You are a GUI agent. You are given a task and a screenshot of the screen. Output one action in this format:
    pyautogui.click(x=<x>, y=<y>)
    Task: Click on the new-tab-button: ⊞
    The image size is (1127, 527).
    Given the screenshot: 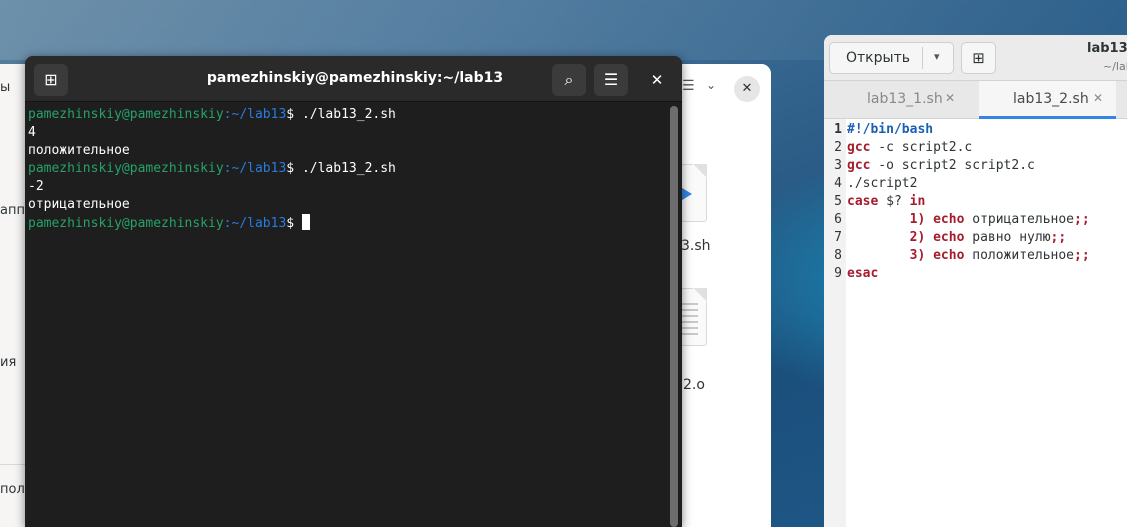 What is the action you would take?
    pyautogui.click(x=51, y=80)
    